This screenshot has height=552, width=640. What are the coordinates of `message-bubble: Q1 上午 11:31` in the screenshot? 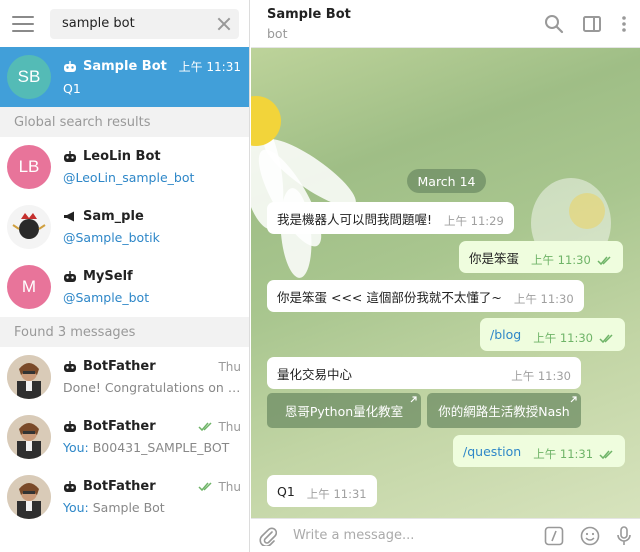 It's located at (322, 491).